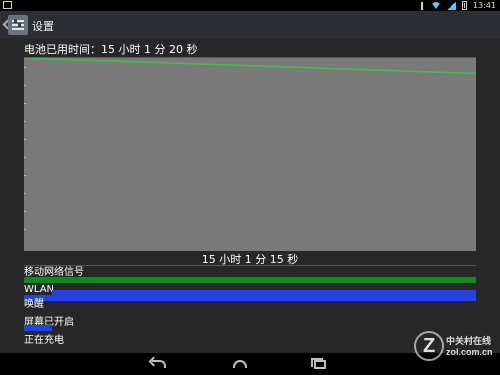 This screenshot has height=375, width=500. I want to click on wake-label: 唤醒, so click(34, 304).